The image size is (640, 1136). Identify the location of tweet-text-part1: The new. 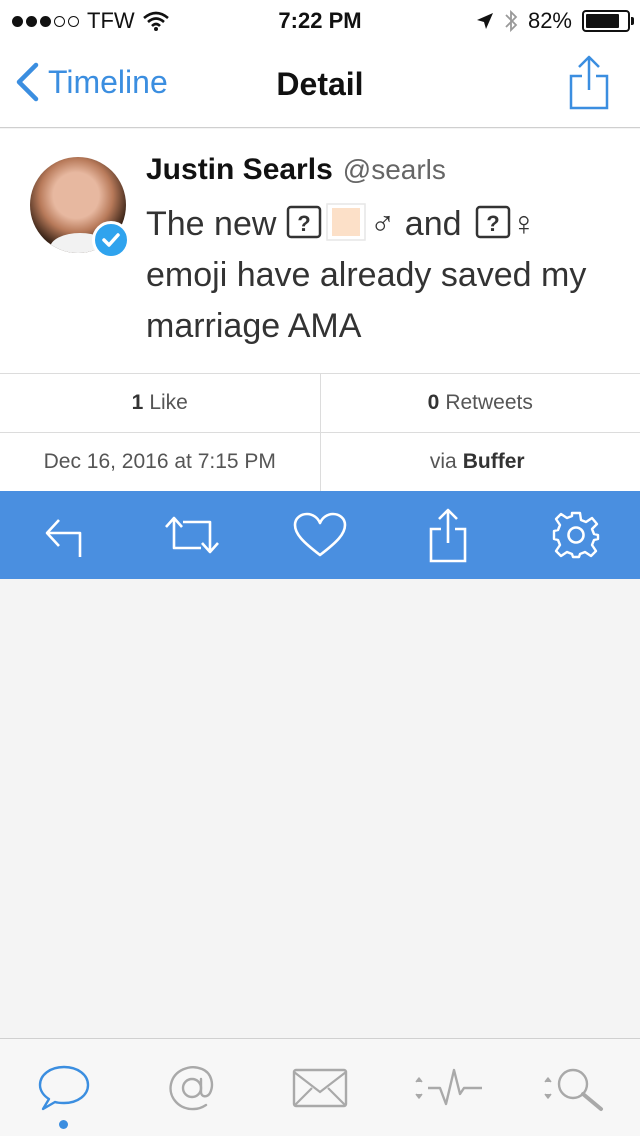
(216, 224).